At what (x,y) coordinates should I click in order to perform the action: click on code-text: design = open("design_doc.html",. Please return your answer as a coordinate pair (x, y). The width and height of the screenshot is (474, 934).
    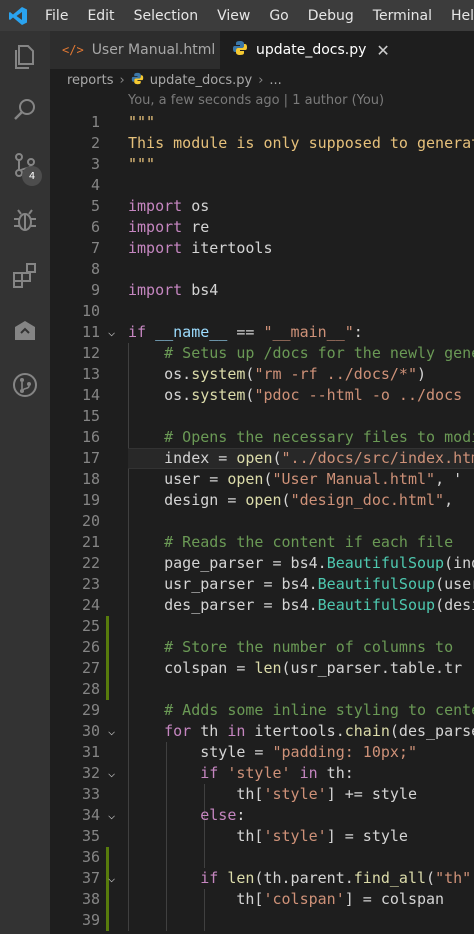
    Looking at the image, I should click on (290, 500).